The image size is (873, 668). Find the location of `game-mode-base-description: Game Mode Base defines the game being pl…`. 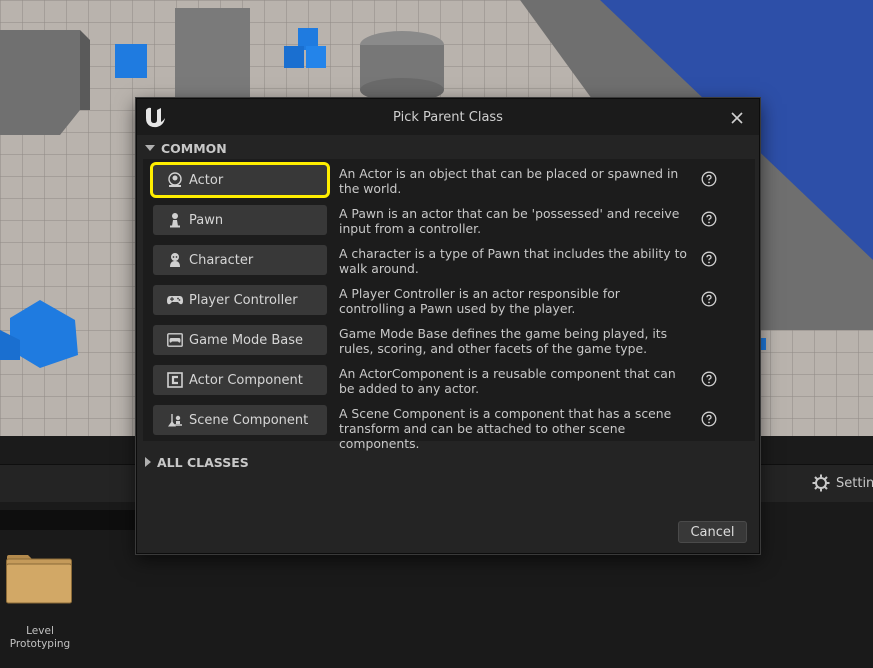

game-mode-base-description: Game Mode Base defines the game being pl… is located at coordinates (503, 341).